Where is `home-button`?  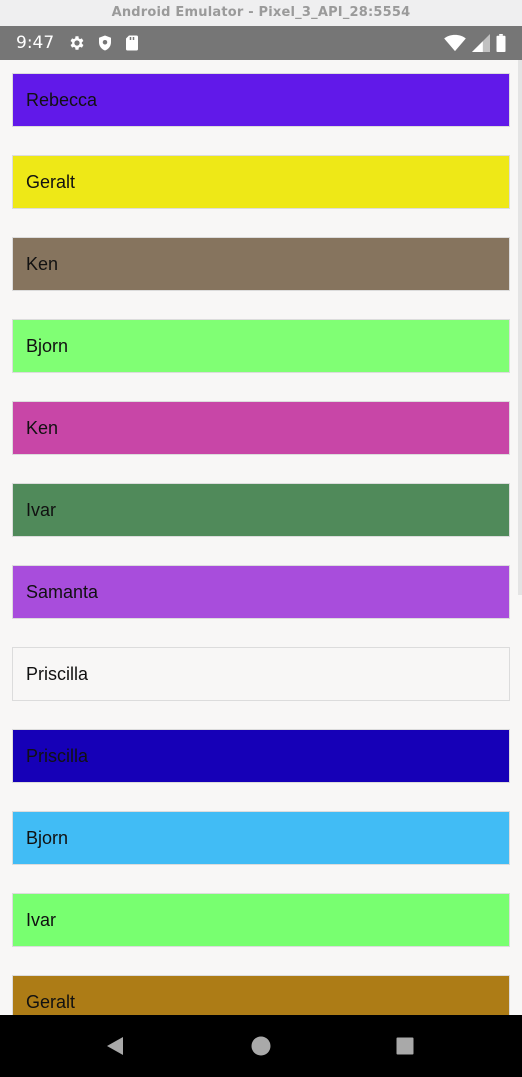
home-button is located at coordinates (261, 1046).